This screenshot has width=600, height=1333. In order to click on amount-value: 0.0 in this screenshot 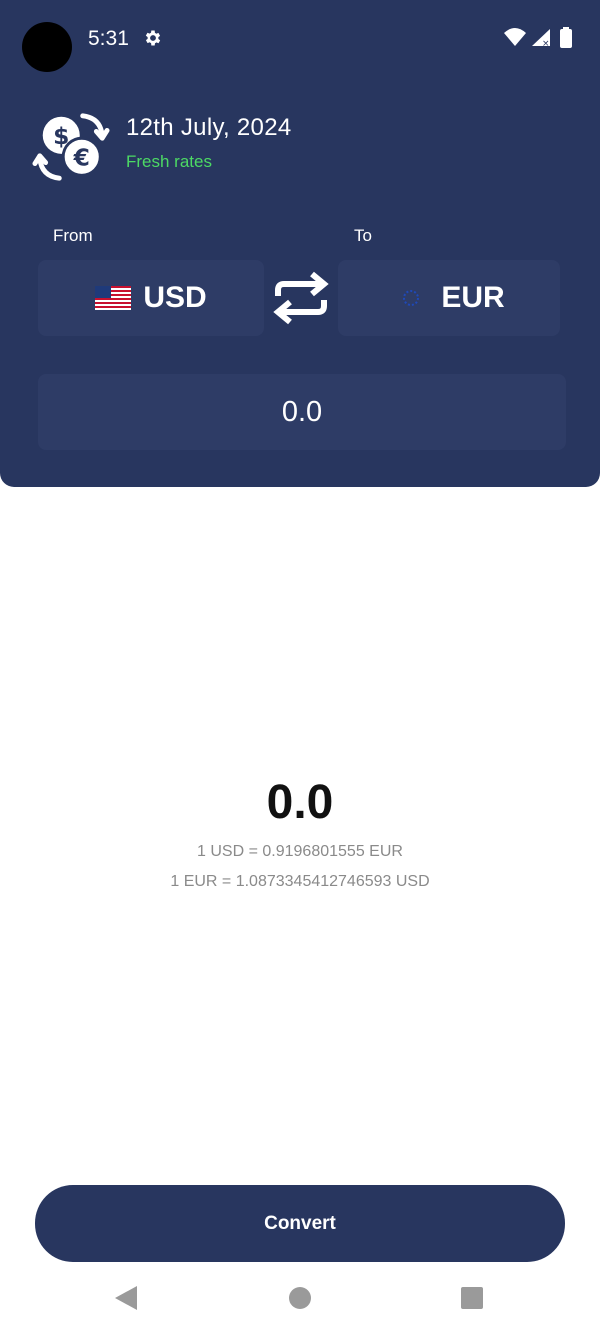, I will do `click(302, 411)`.